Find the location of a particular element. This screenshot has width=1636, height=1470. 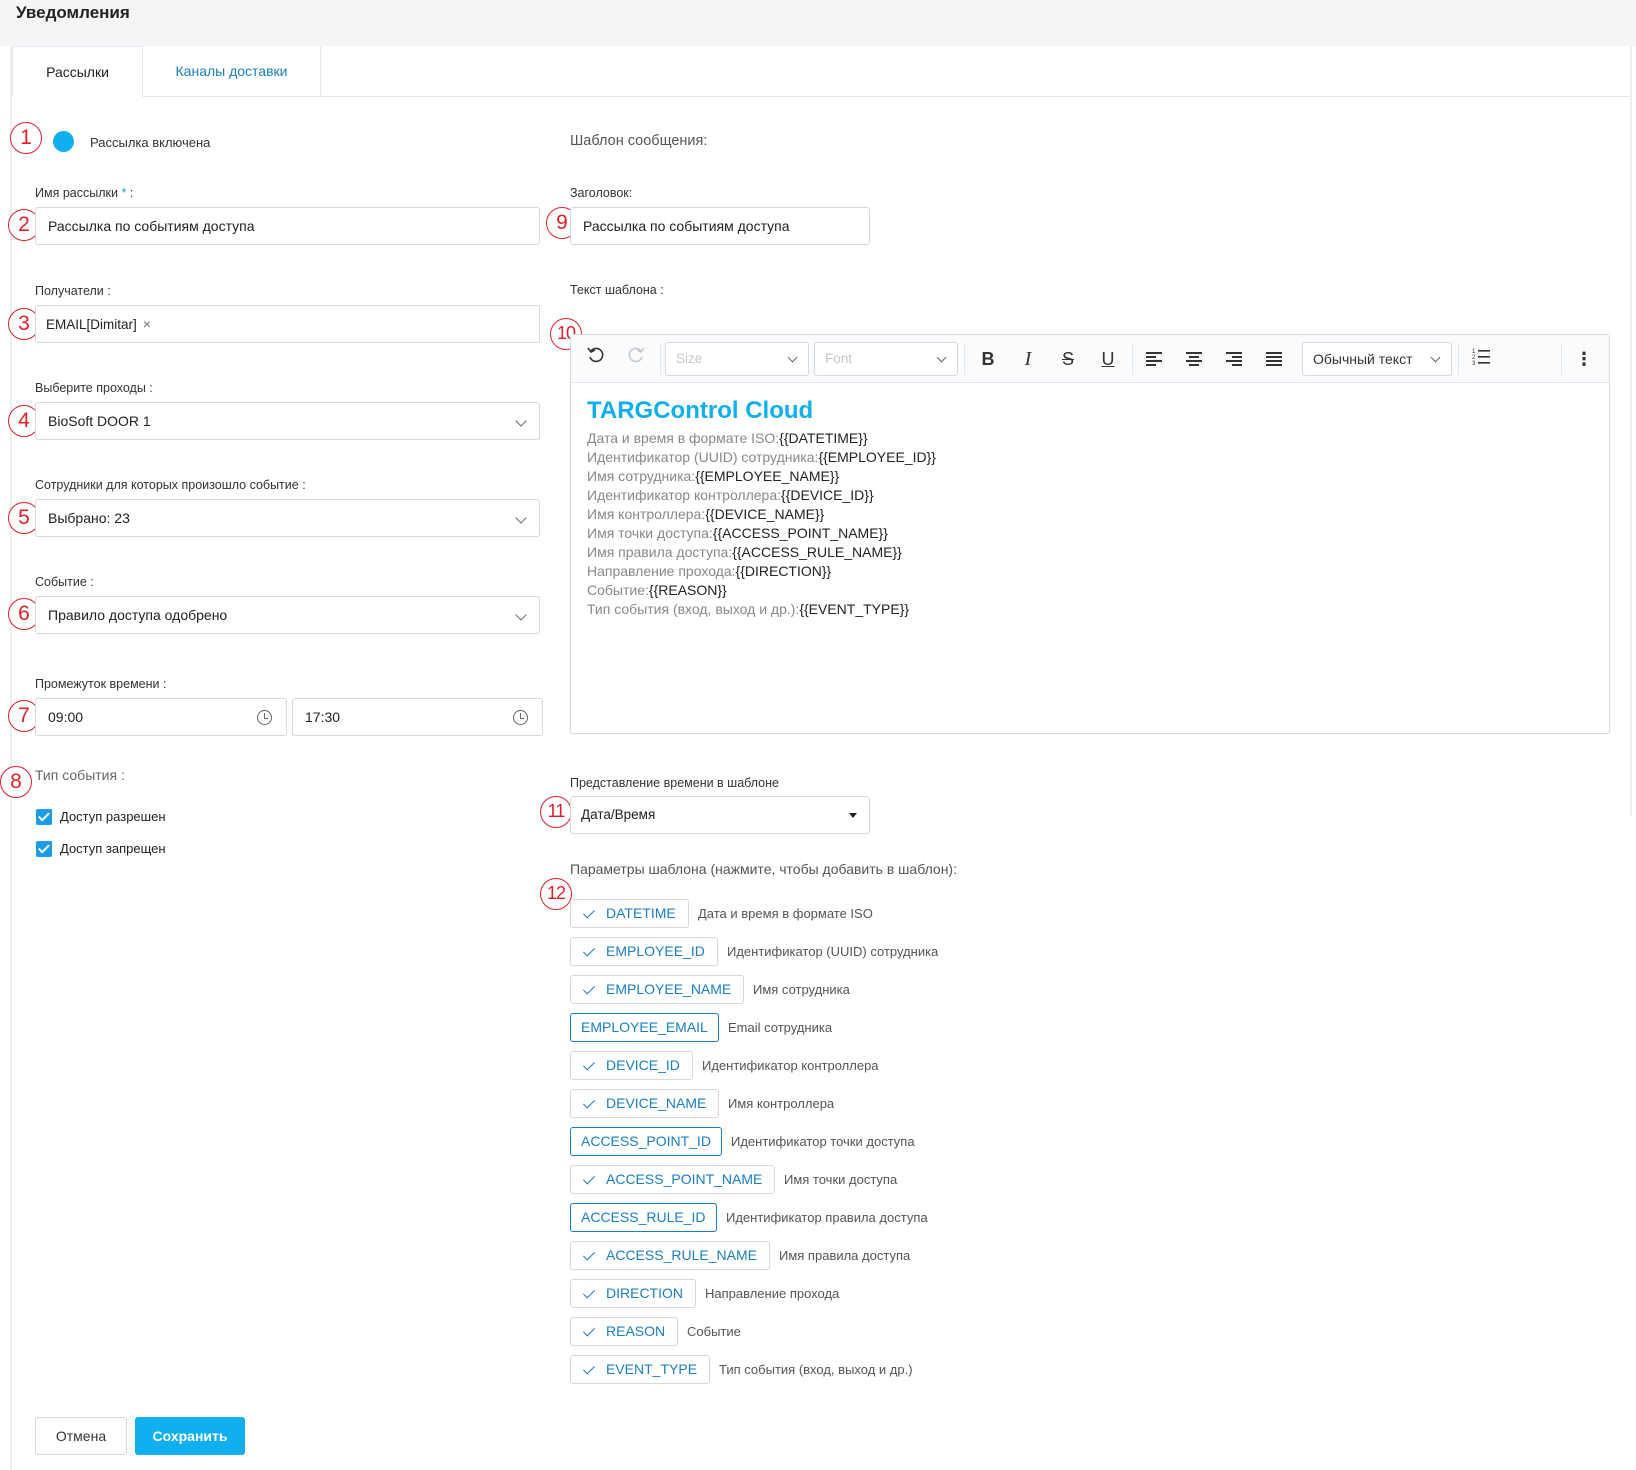

mailing-name-input: Рассылка по событиям доступа is located at coordinates (287, 226).